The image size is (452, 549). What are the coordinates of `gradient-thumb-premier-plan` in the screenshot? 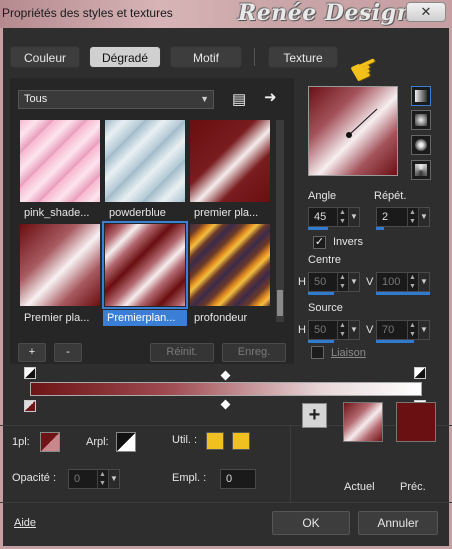 It's located at (230, 161).